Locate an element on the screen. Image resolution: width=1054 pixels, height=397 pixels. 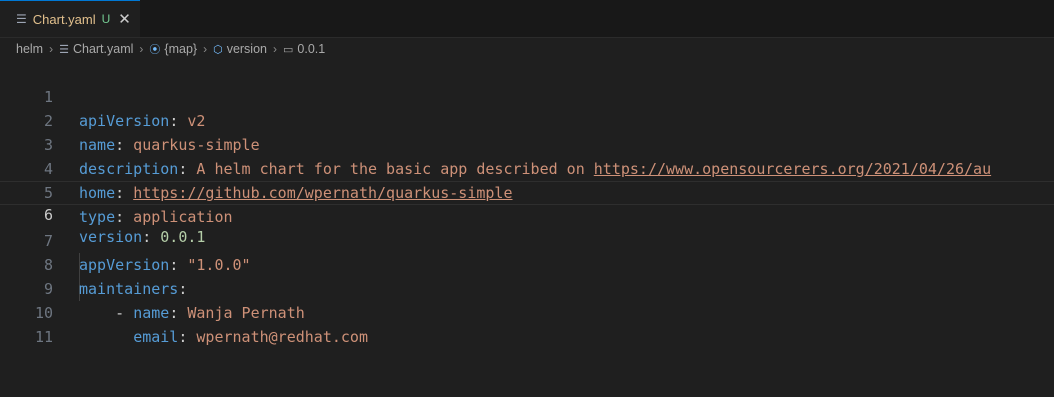
yaml-value: wpernath@redhat.com is located at coordinates (277, 337).